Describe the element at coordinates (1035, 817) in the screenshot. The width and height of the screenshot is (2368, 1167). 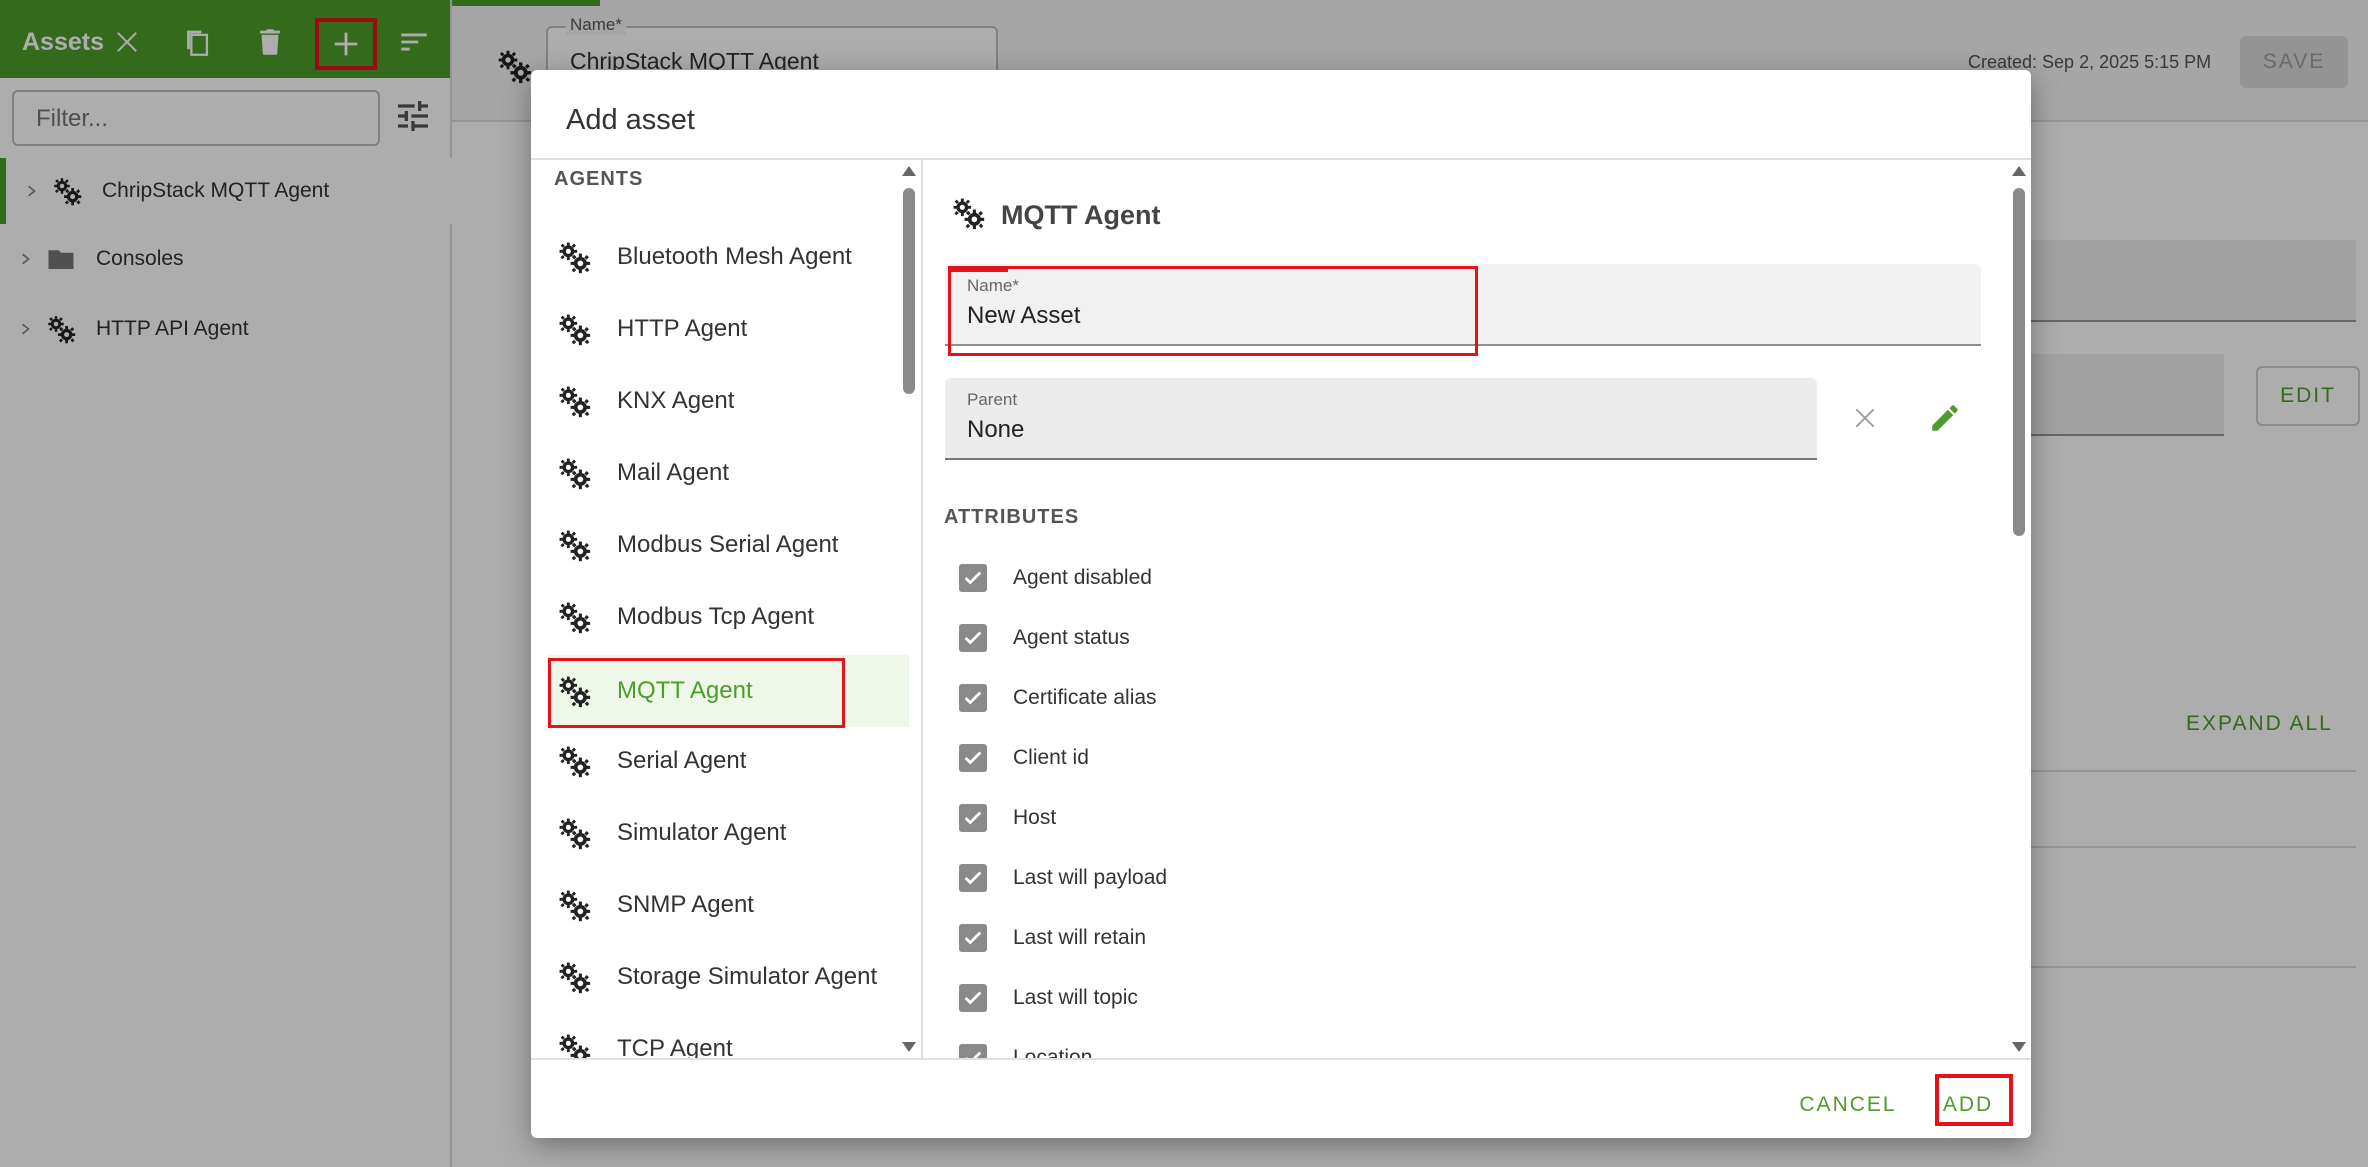
I see `attribute-label: Host` at that location.